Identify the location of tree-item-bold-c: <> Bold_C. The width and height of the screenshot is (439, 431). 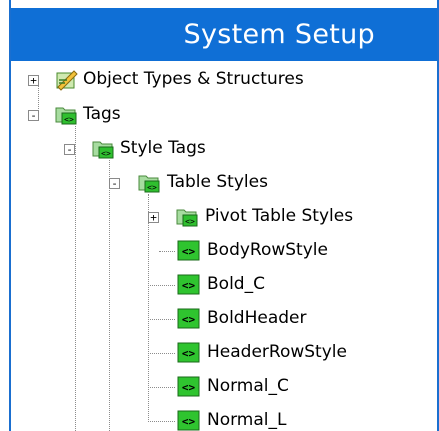
(224, 285).